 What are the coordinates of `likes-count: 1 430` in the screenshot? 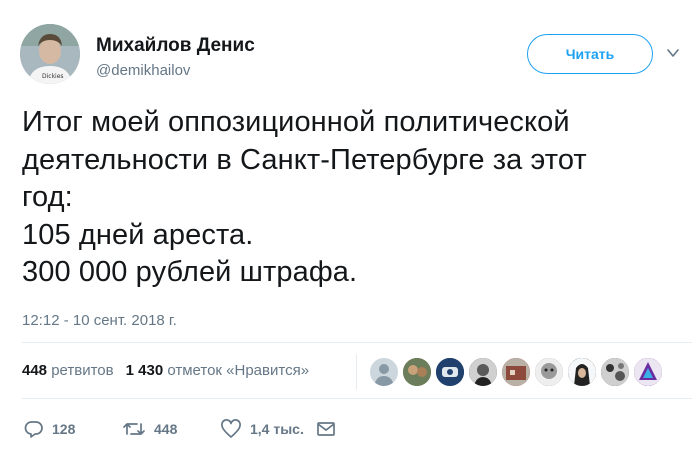 It's located at (144, 370).